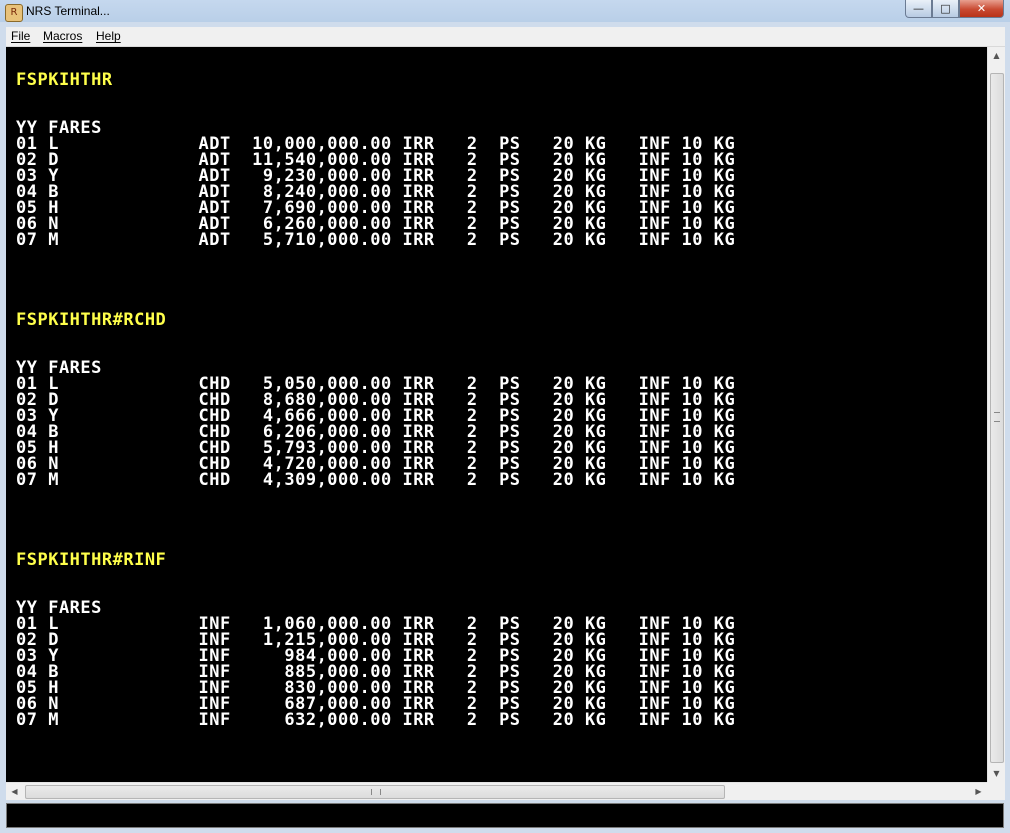 The height and width of the screenshot is (833, 1010). What do you see at coordinates (505, 12) in the screenshot?
I see `title-bar: R NRS Terminal... — □ ✕` at bounding box center [505, 12].